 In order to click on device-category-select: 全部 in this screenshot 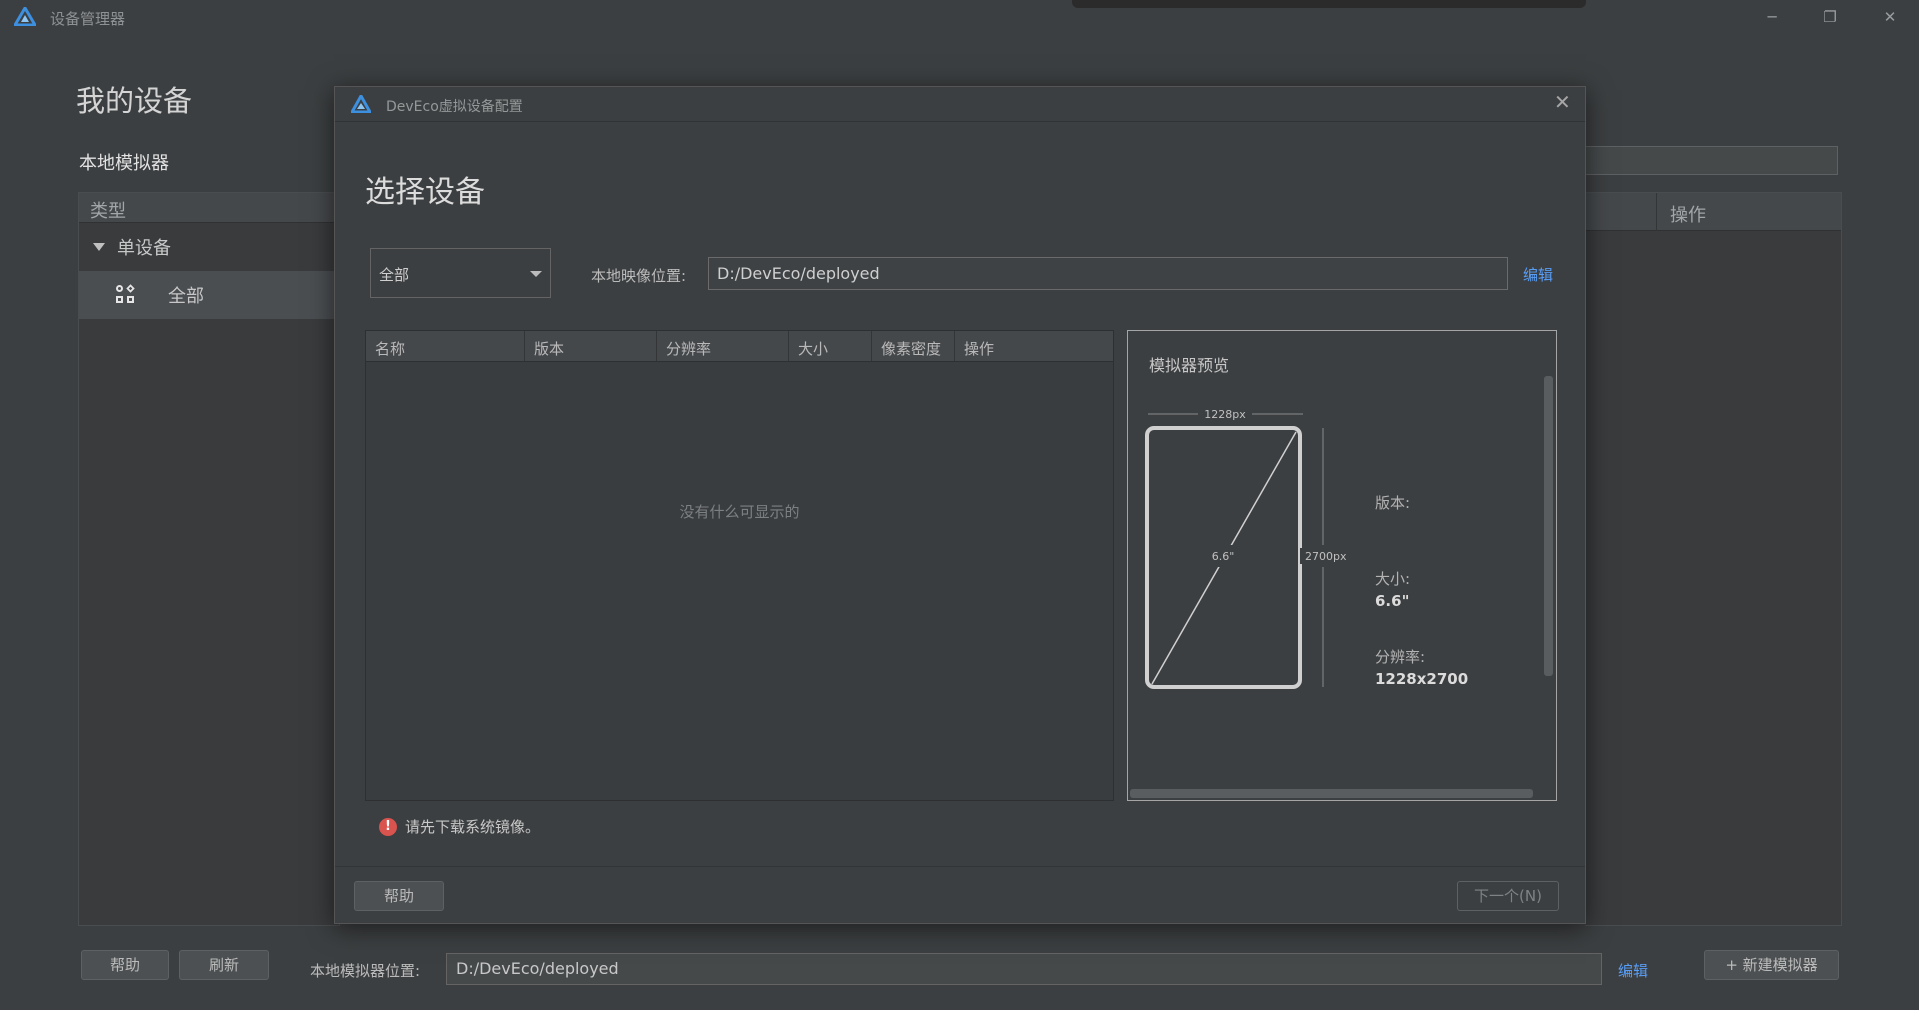, I will do `click(460, 273)`.